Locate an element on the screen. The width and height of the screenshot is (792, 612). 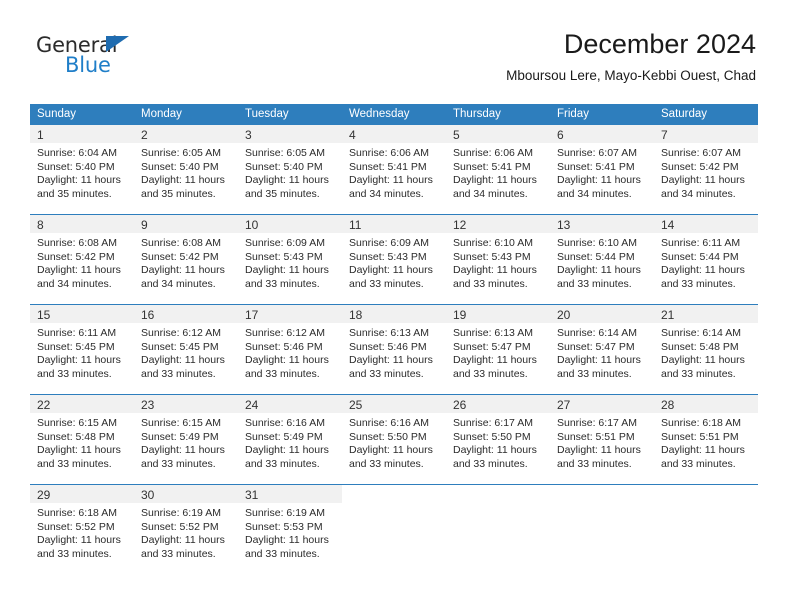
sunset-text: Sunset: 5:40 PM is located at coordinates (284, 166).